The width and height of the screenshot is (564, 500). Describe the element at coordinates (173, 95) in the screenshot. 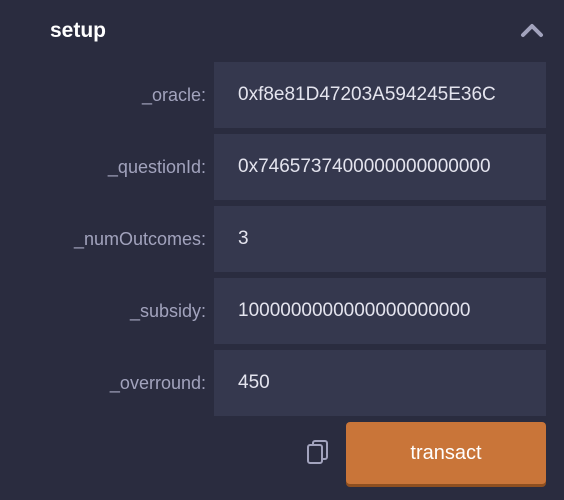

I see `field-label-oracle: _oracle:` at that location.